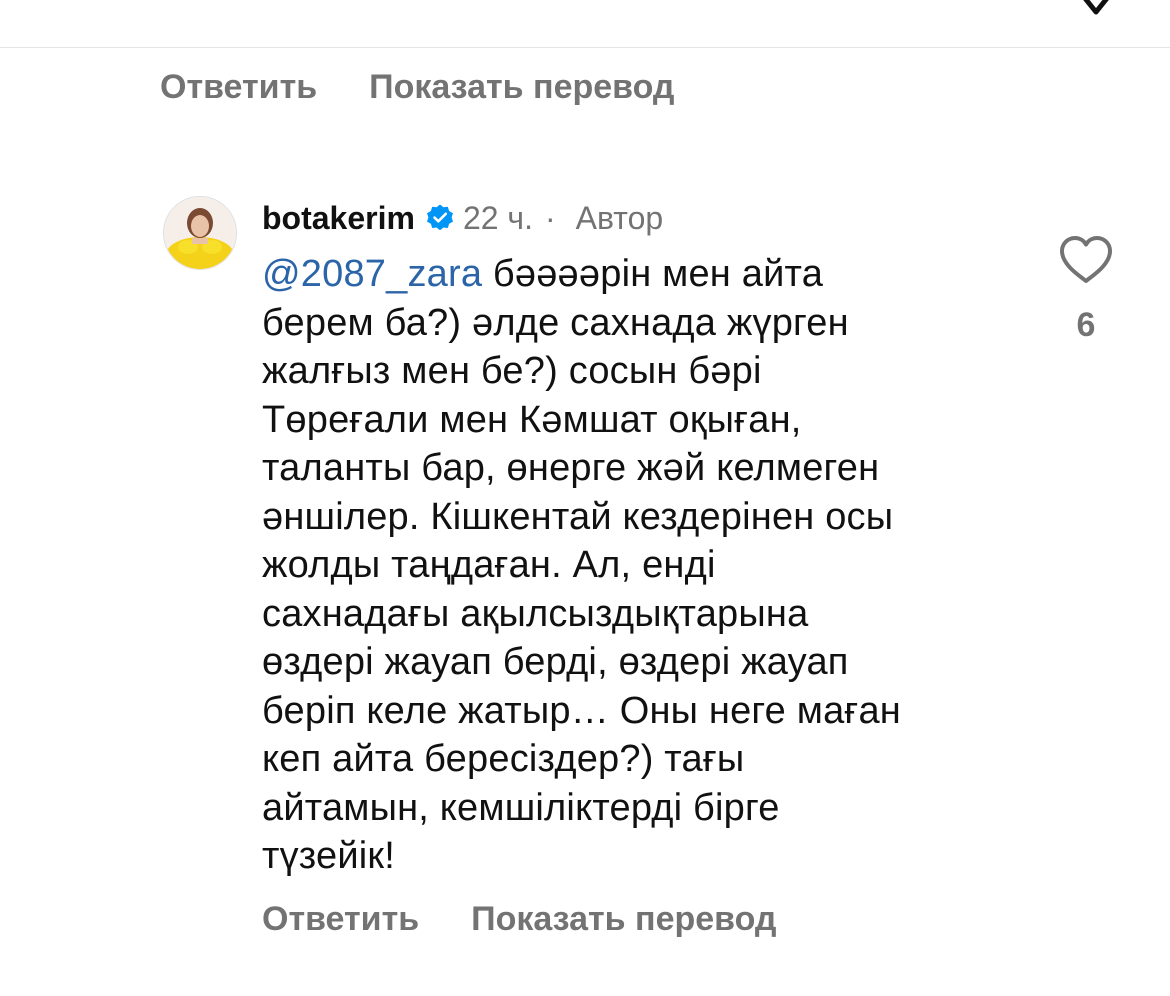  What do you see at coordinates (1086, 325) in the screenshot?
I see `like-count: 6` at bounding box center [1086, 325].